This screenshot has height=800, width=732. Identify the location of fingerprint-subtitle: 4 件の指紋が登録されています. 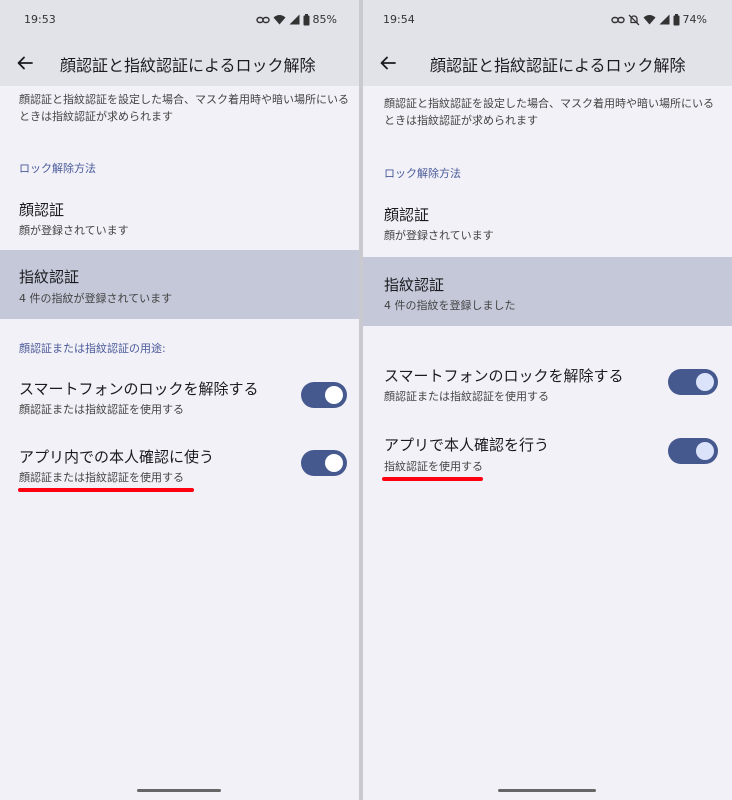
(96, 298).